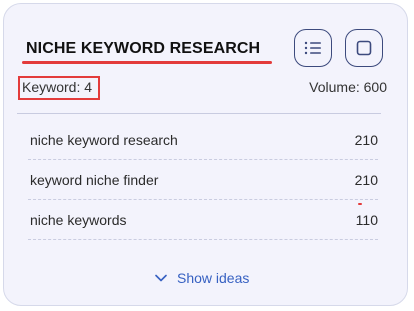 This screenshot has width=414, height=311. Describe the element at coordinates (104, 140) in the screenshot. I see `keyword-text: niche keyword research` at that location.